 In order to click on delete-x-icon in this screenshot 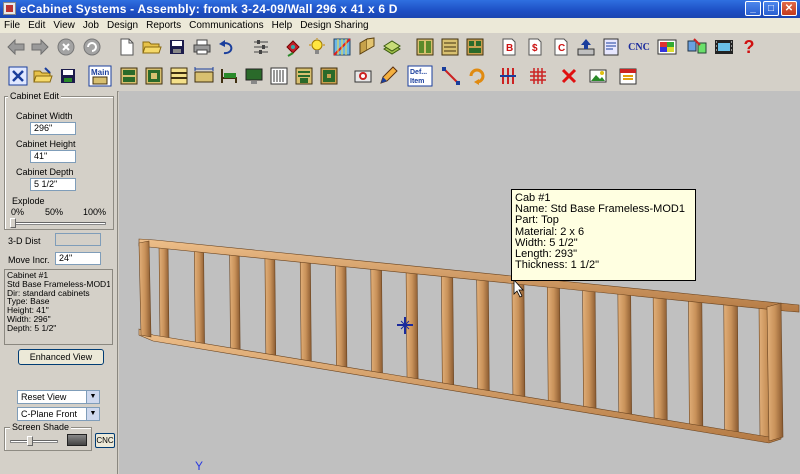, I will do `click(569, 76)`.